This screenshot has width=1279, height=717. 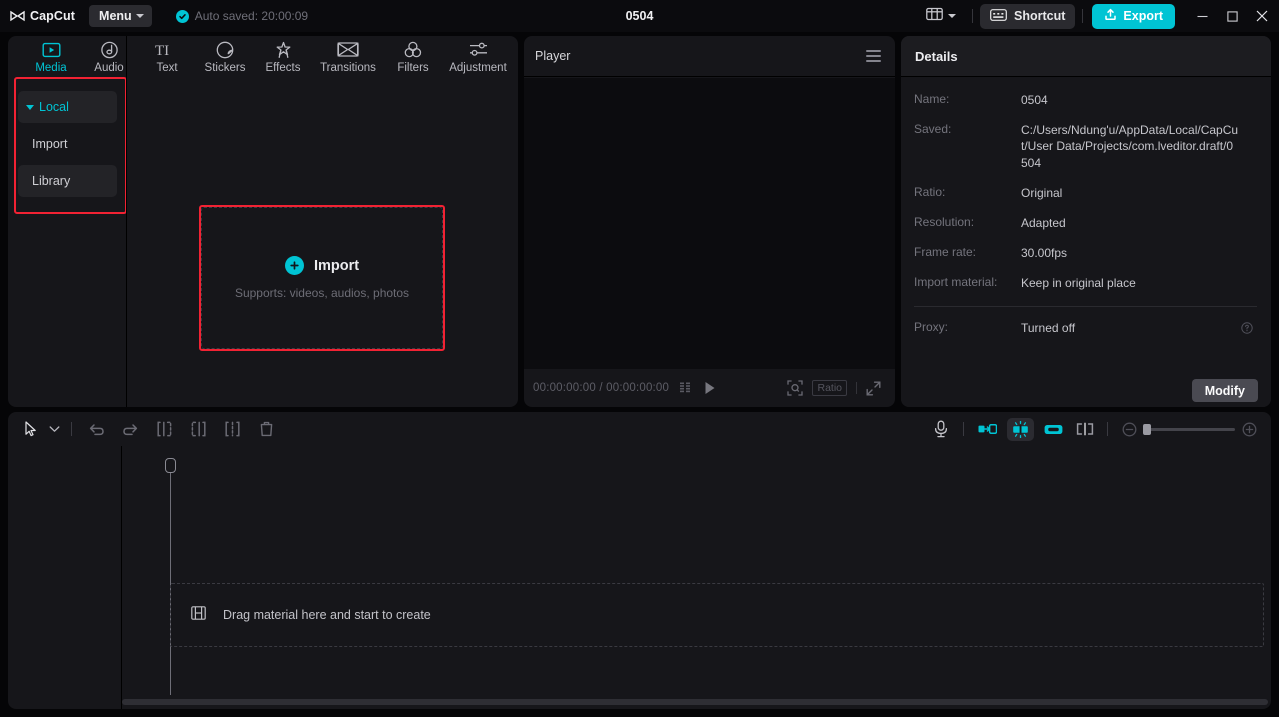 I want to click on player-timecode: 00:00:00:00 / 00:00:00:00, so click(x=601, y=388).